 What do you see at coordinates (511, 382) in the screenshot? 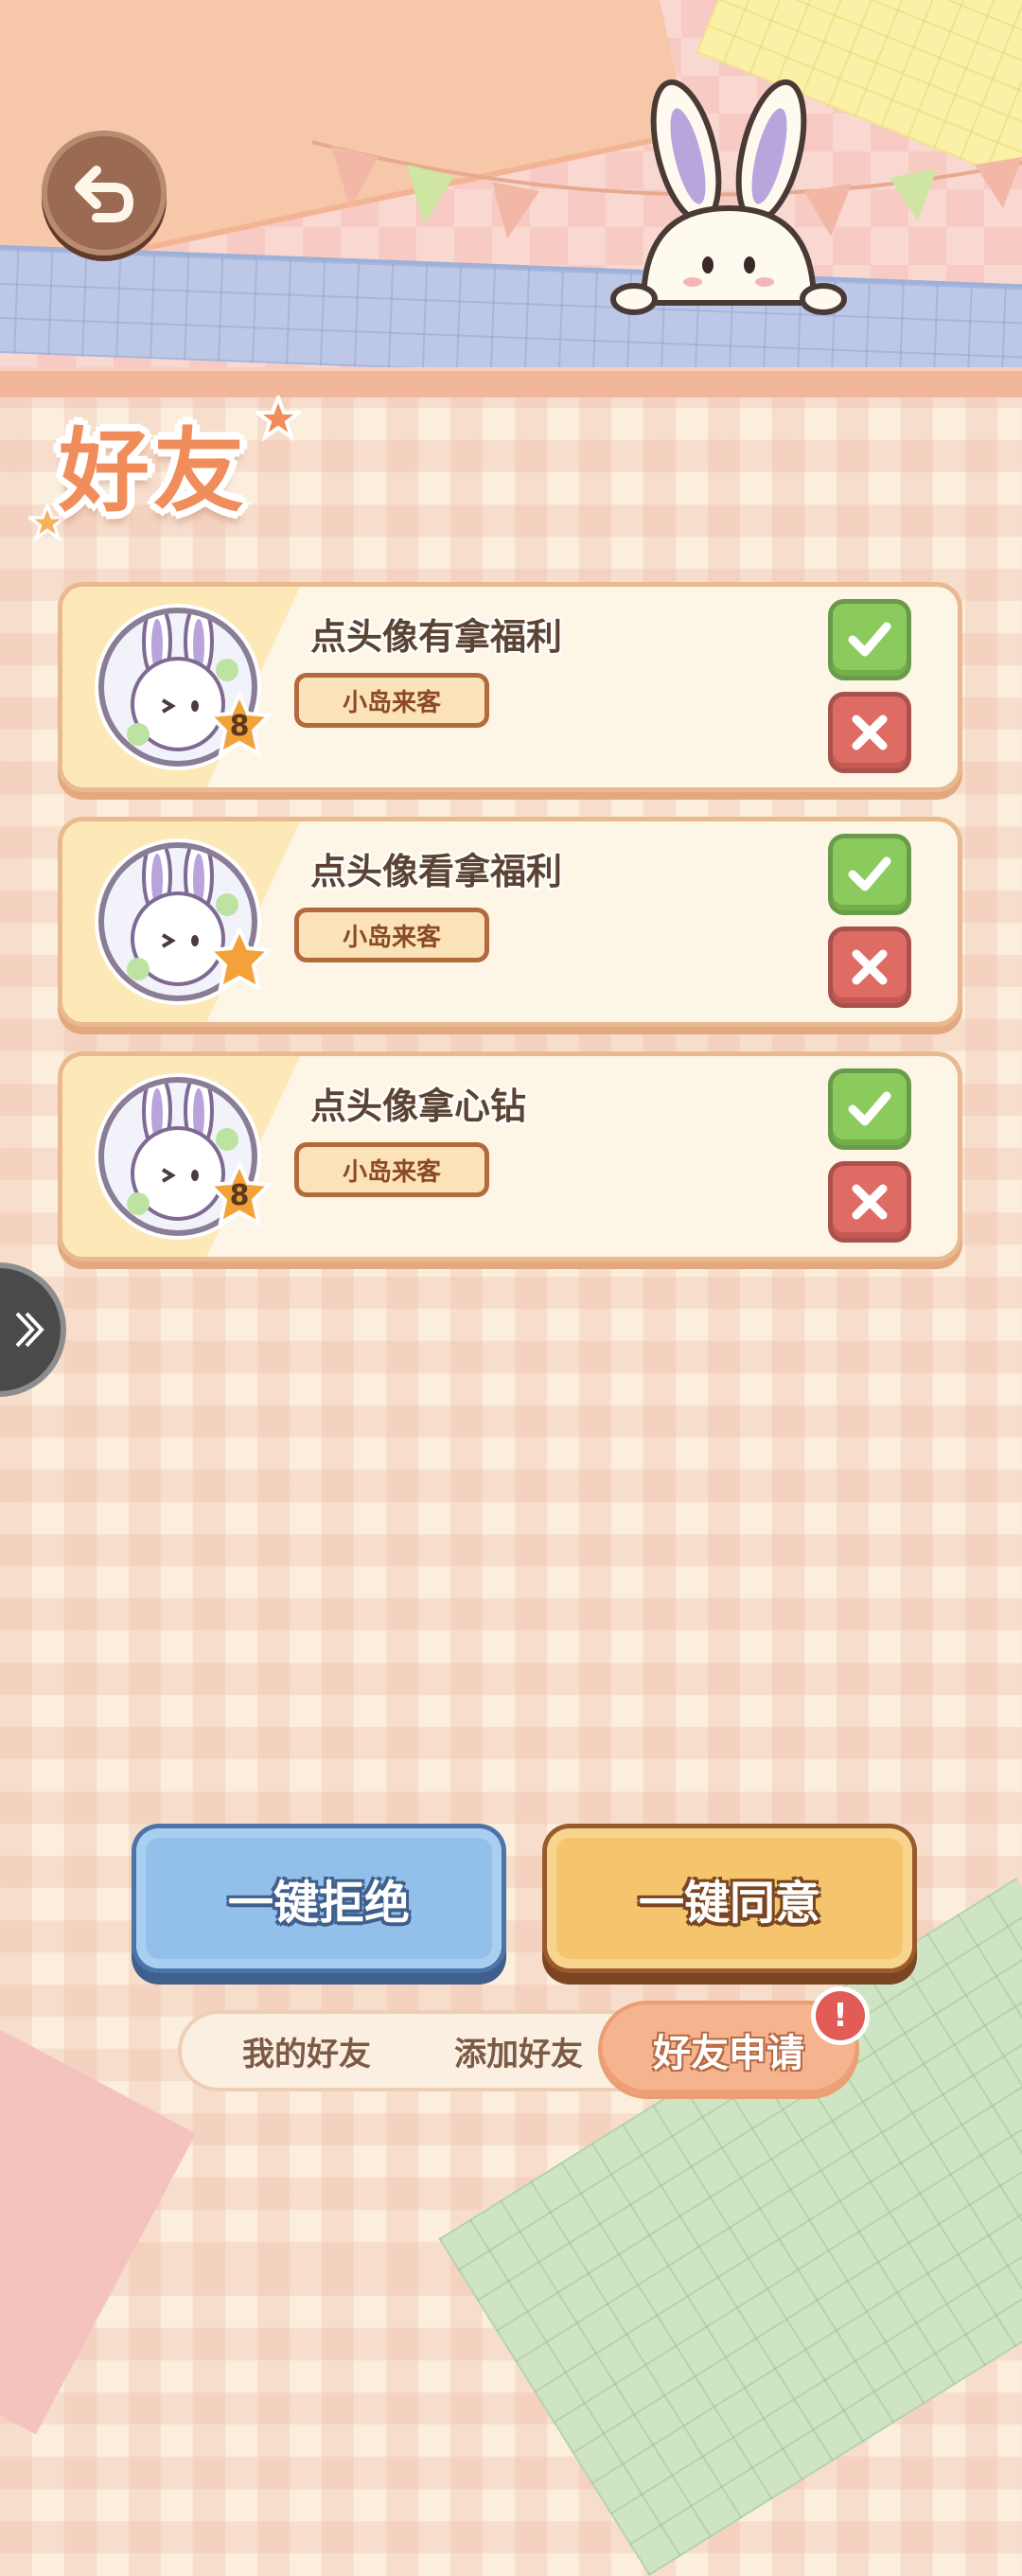
I see `banner-floor-strip` at bounding box center [511, 382].